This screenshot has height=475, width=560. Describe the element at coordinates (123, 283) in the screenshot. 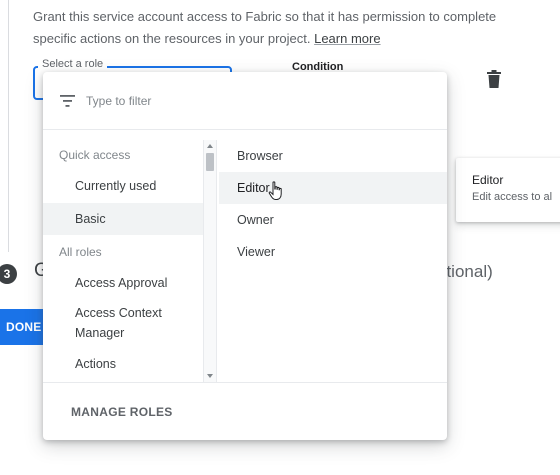

I see `category-access-approval: Access Approval` at that location.